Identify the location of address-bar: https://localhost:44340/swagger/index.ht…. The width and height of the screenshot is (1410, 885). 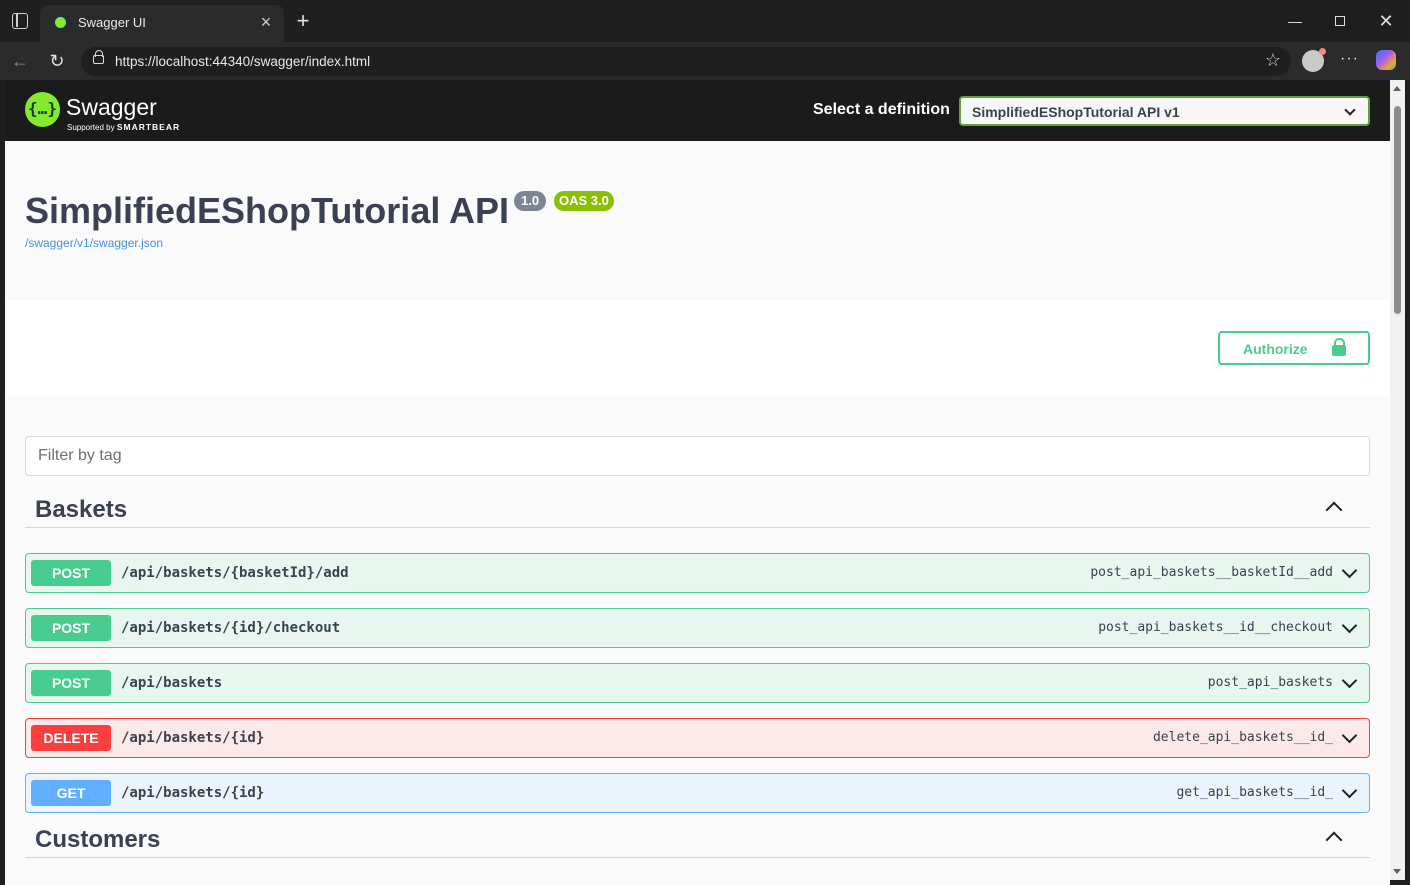
(686, 61).